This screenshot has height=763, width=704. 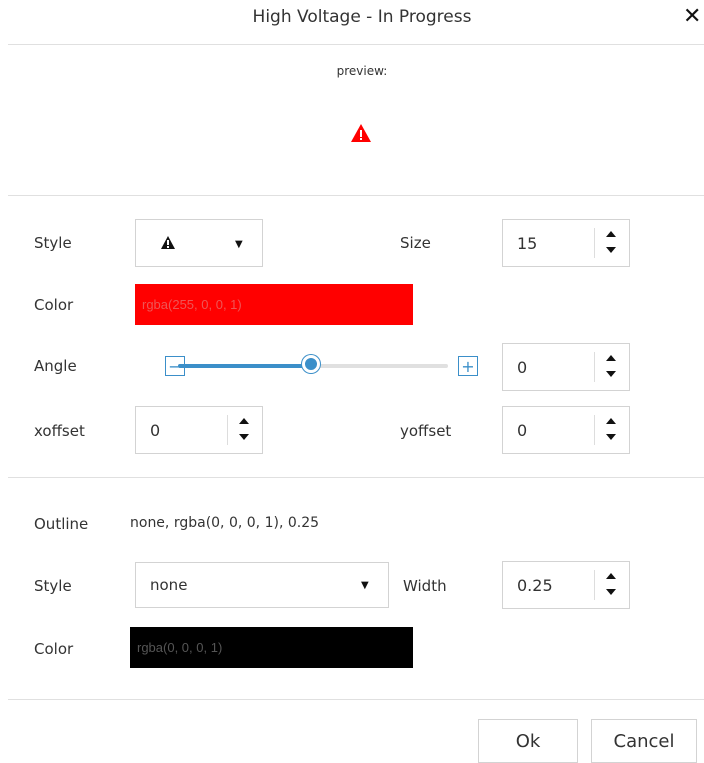 I want to click on xoffset-spinner: 0, so click(x=199, y=430).